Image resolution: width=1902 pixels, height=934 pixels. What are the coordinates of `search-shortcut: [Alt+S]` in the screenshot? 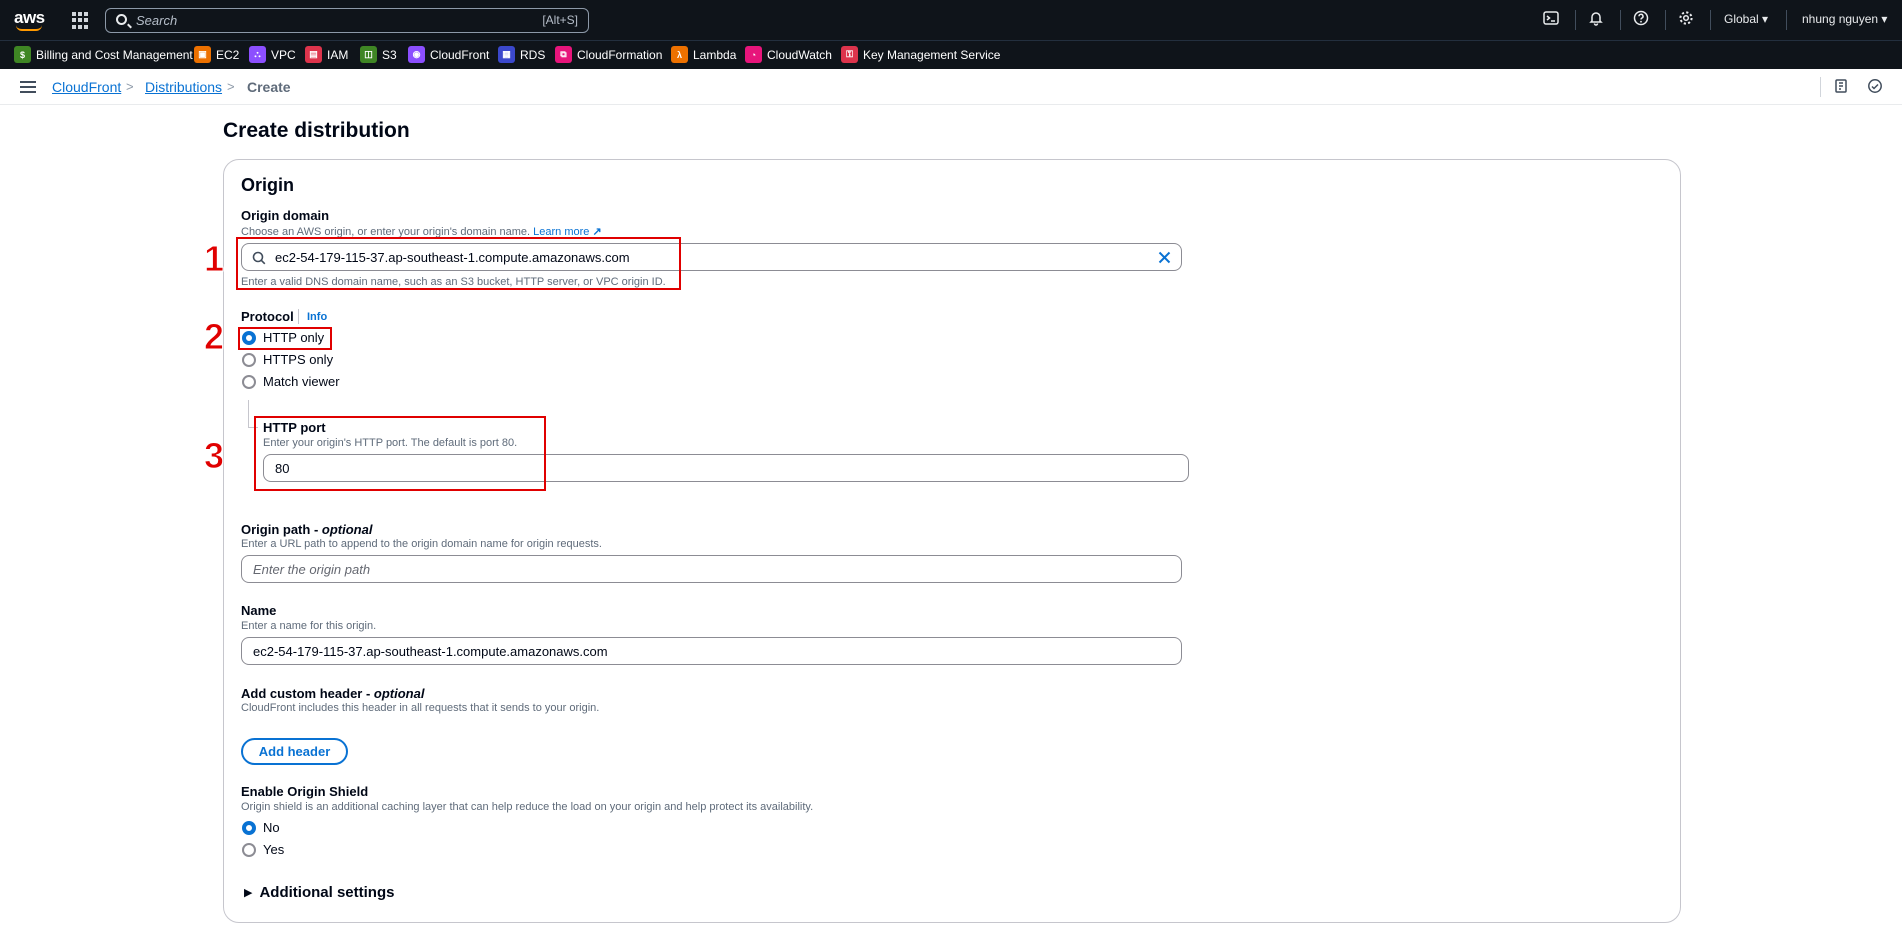 It's located at (560, 20).